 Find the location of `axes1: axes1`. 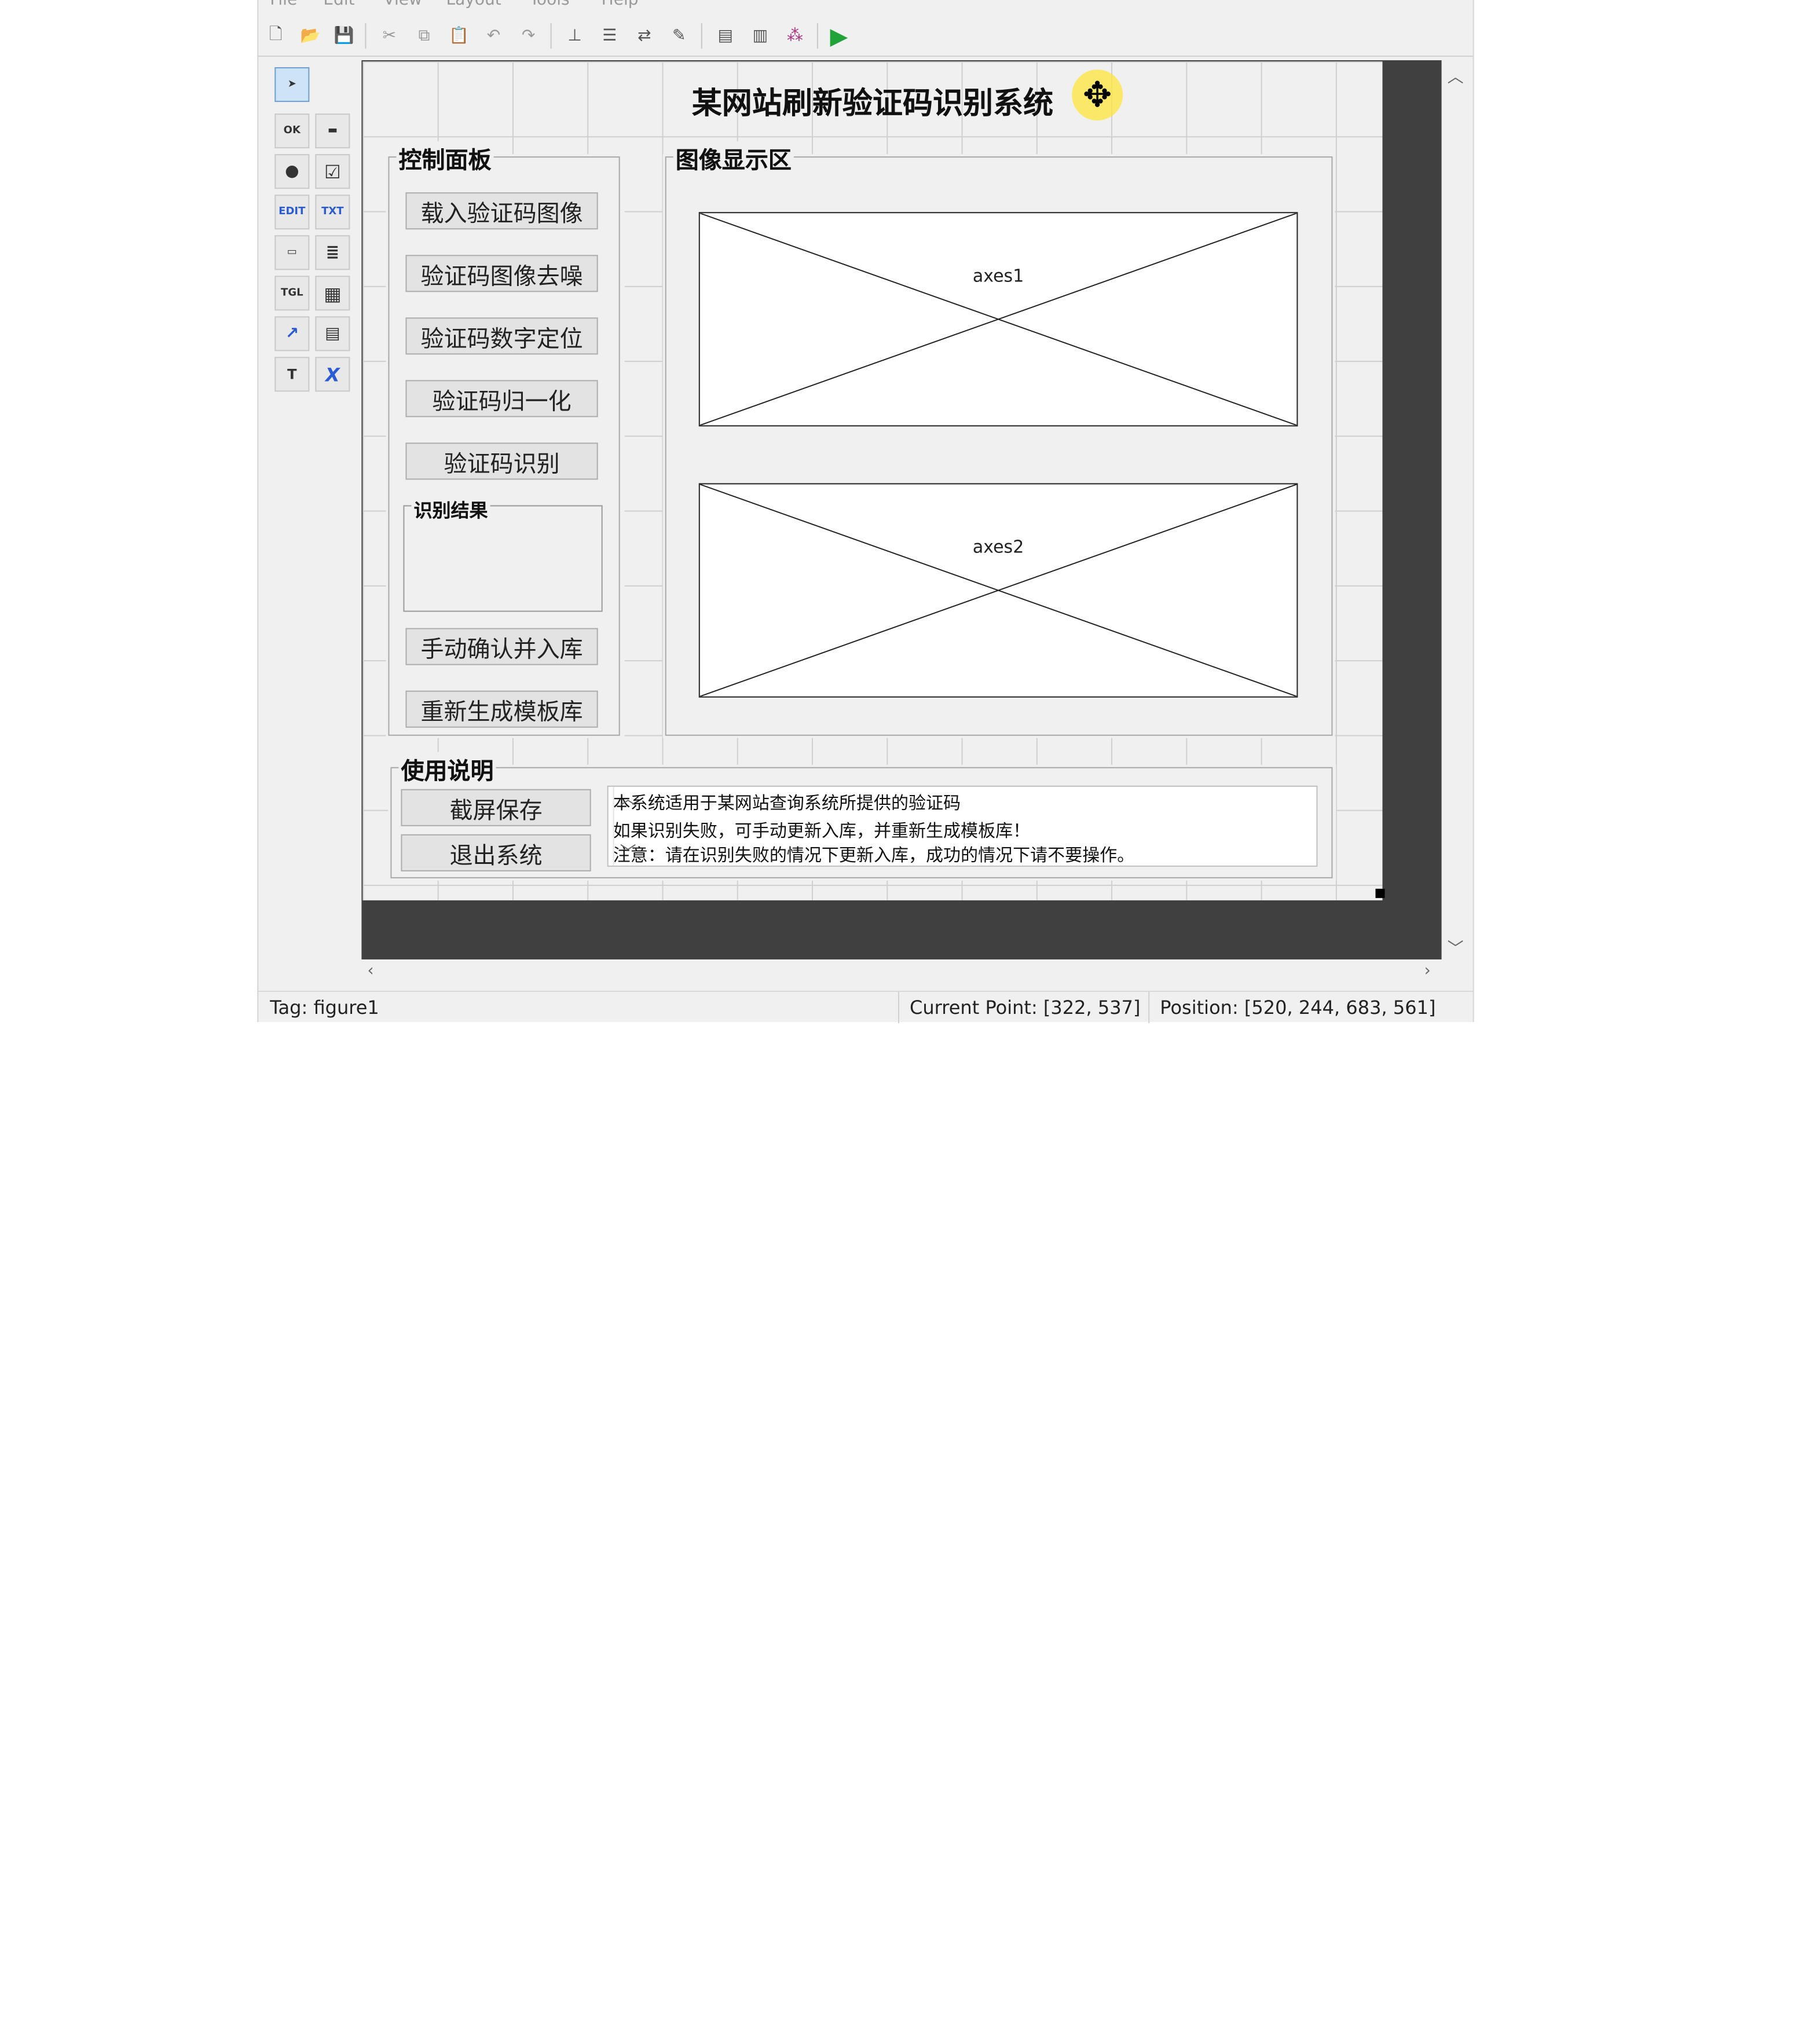

axes1: axes1 is located at coordinates (998, 320).